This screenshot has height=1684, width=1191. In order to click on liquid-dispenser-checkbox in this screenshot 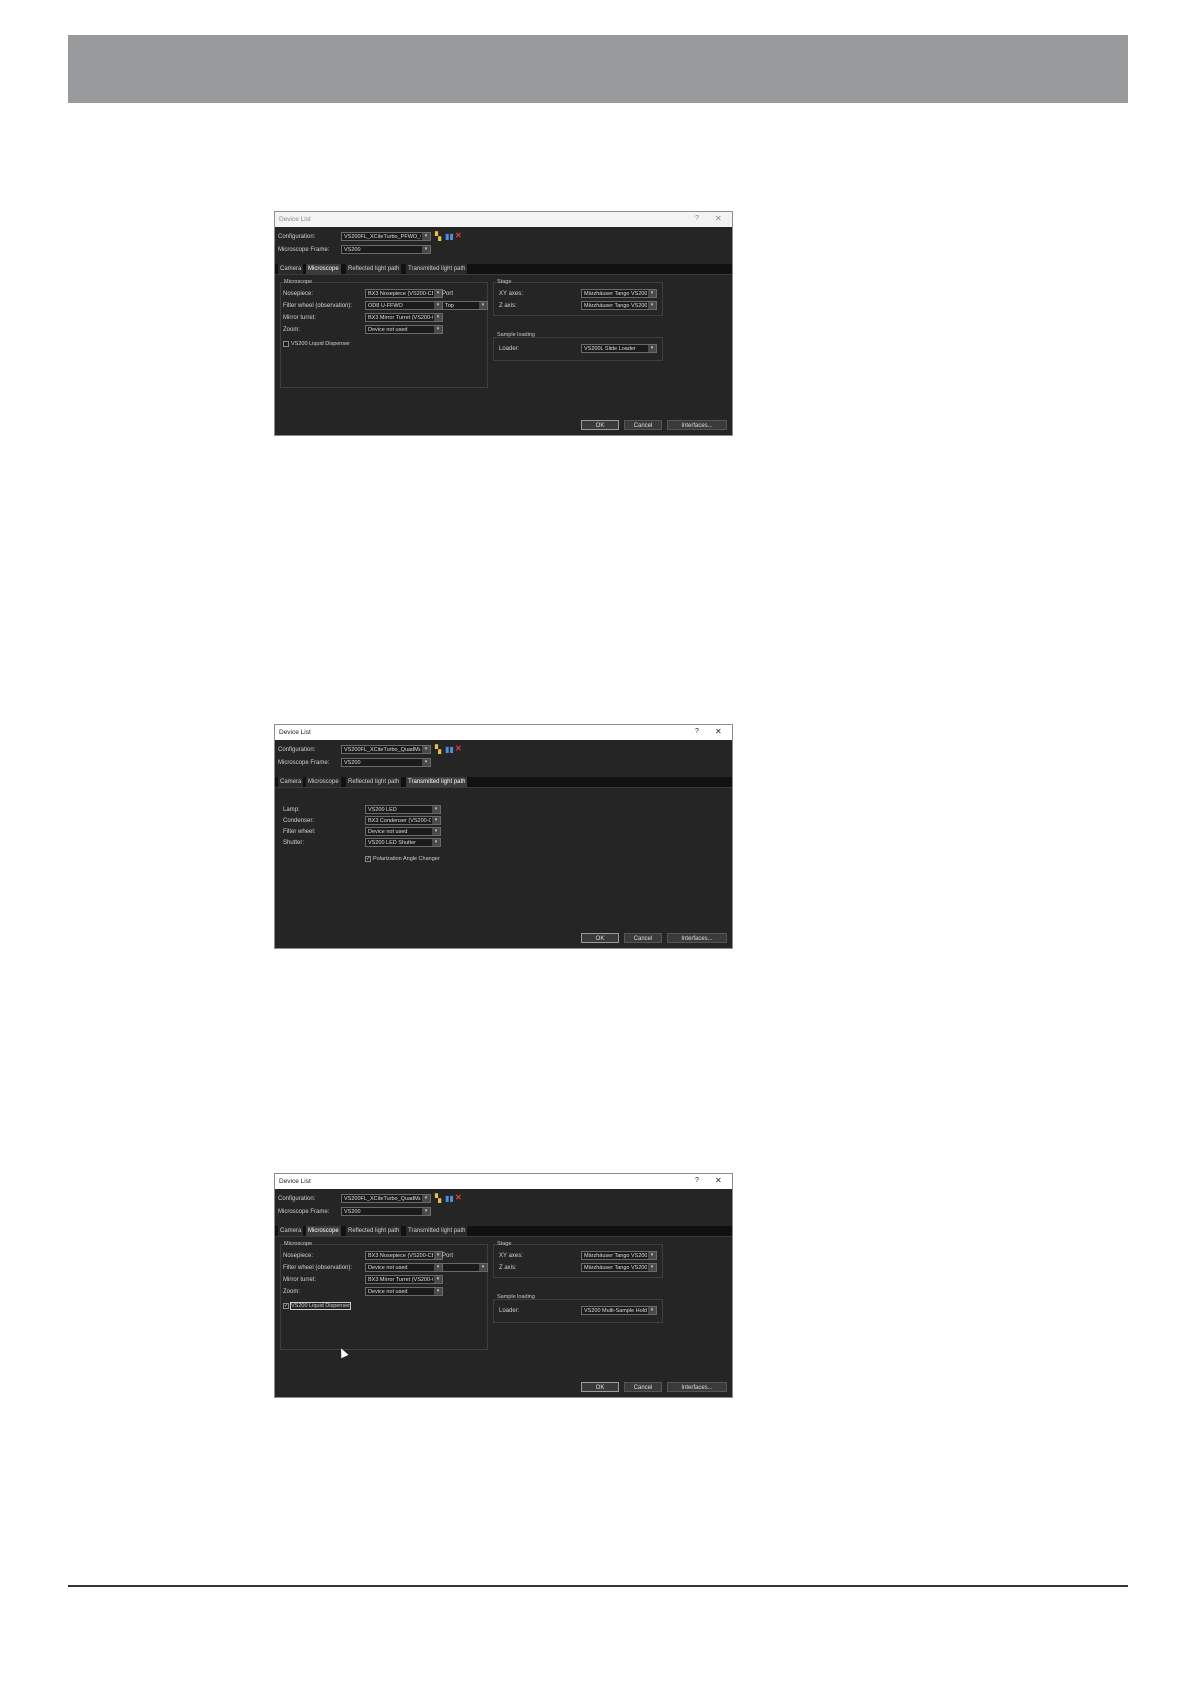, I will do `click(286, 344)`.